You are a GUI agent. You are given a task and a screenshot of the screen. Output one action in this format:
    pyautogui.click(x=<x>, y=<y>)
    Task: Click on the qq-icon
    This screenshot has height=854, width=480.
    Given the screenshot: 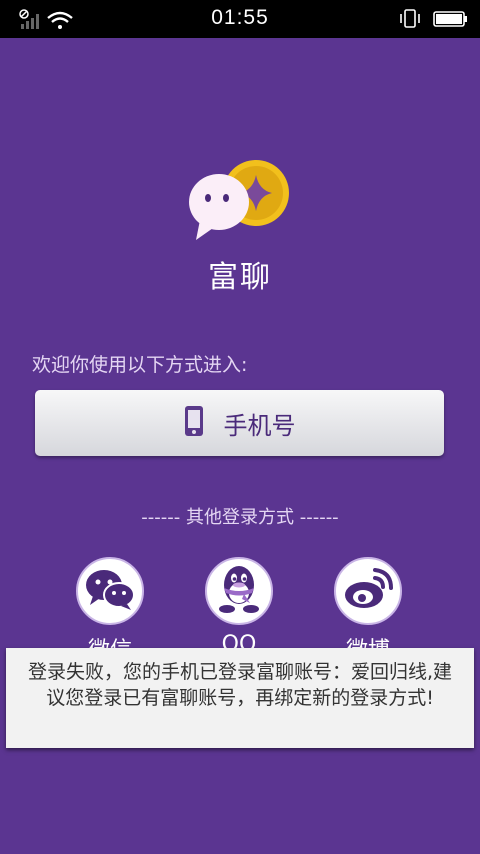 What is the action you would take?
    pyautogui.click(x=239, y=591)
    